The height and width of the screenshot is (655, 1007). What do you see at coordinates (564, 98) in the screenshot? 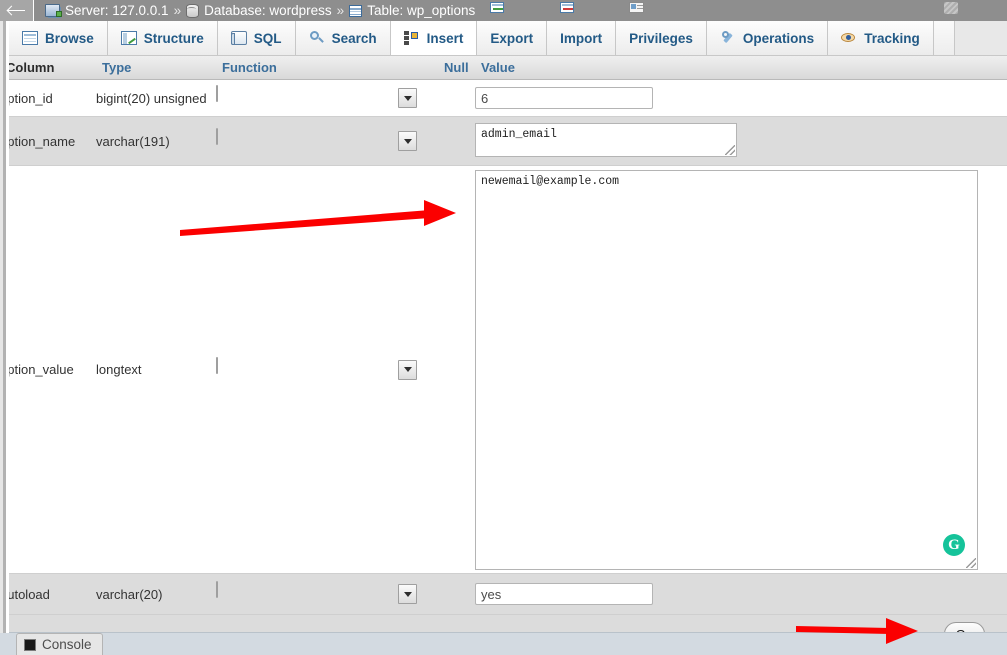
I see `value-input-option-id` at bounding box center [564, 98].